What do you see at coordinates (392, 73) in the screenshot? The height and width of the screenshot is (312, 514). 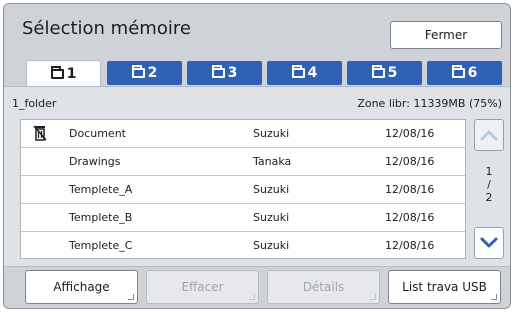 I see `tab-label: 5` at bounding box center [392, 73].